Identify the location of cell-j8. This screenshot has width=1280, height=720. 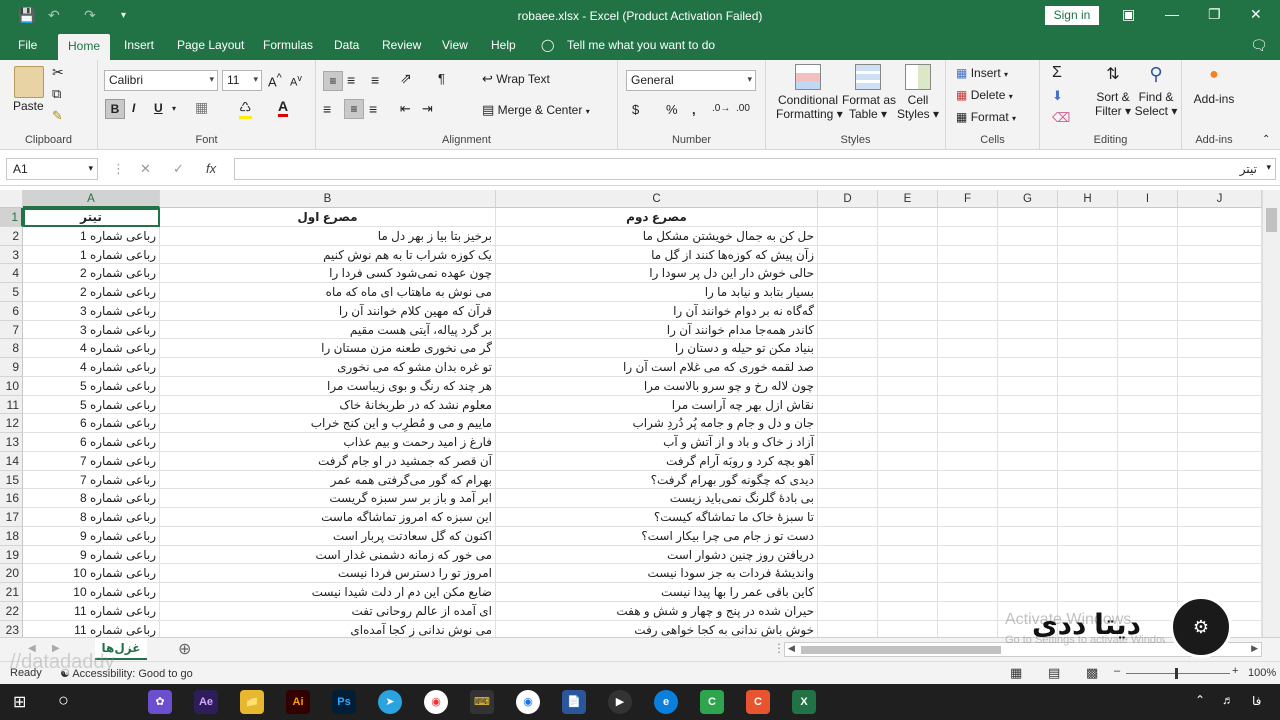
(1220, 348).